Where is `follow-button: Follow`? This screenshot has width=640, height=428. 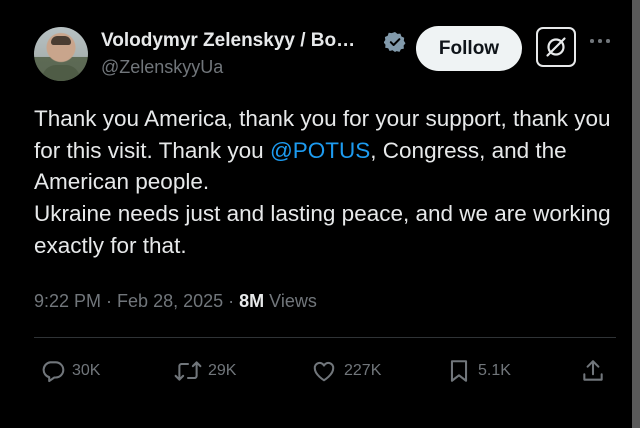
follow-button: Follow is located at coordinates (469, 48).